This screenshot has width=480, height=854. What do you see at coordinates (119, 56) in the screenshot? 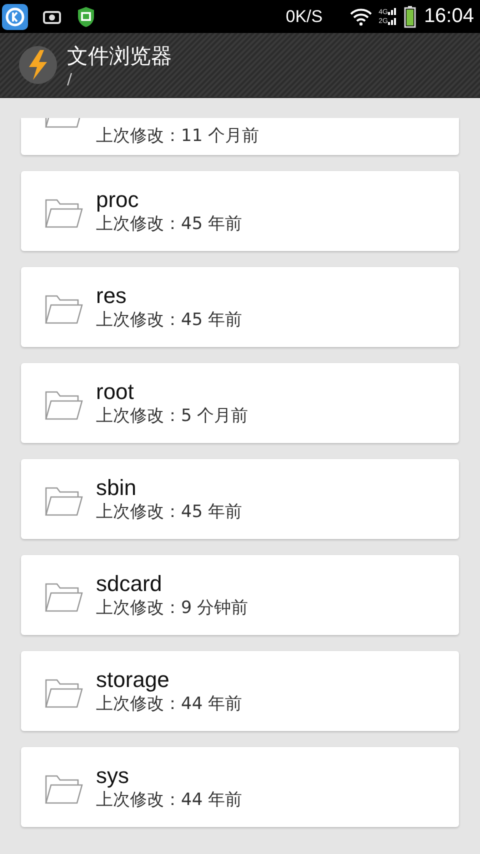
I see `app-title: 文件浏览器` at bounding box center [119, 56].